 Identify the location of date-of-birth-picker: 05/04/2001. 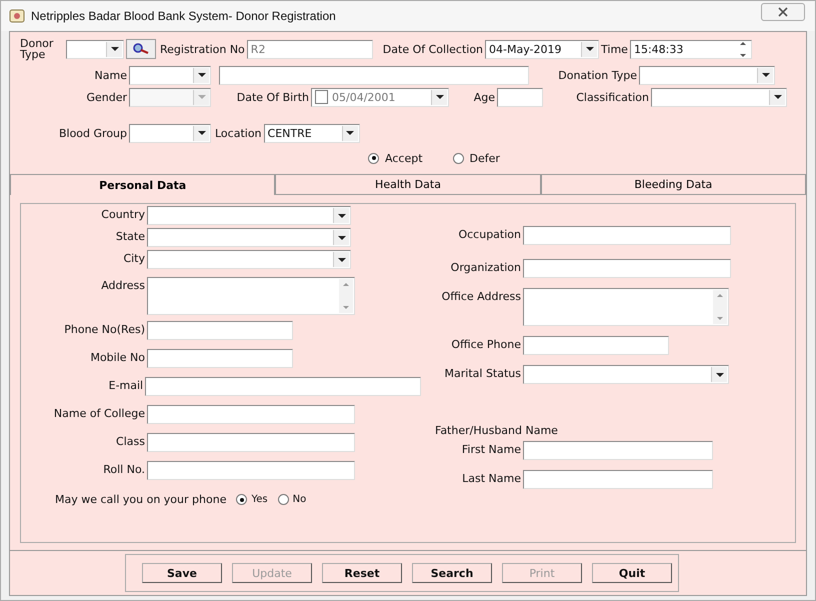
(380, 97).